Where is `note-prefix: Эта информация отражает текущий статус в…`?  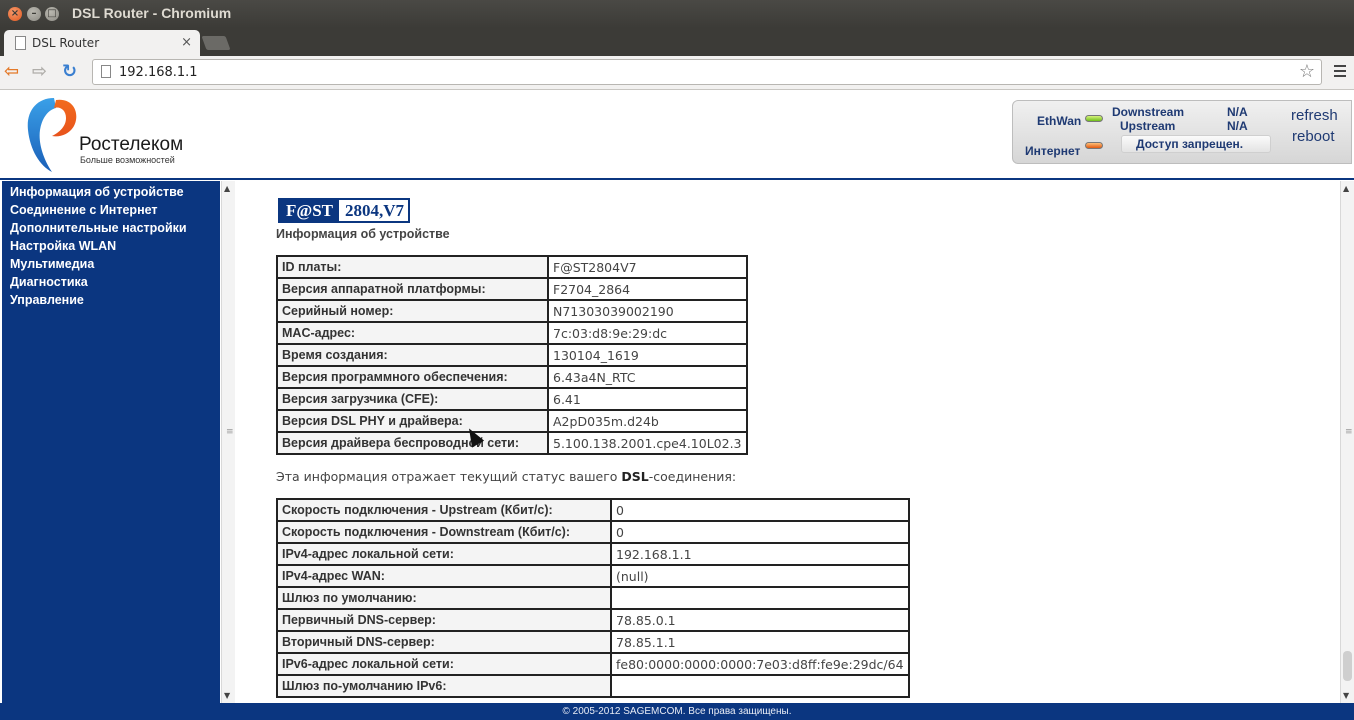 note-prefix: Эта информация отражает текущий статус в… is located at coordinates (449, 476).